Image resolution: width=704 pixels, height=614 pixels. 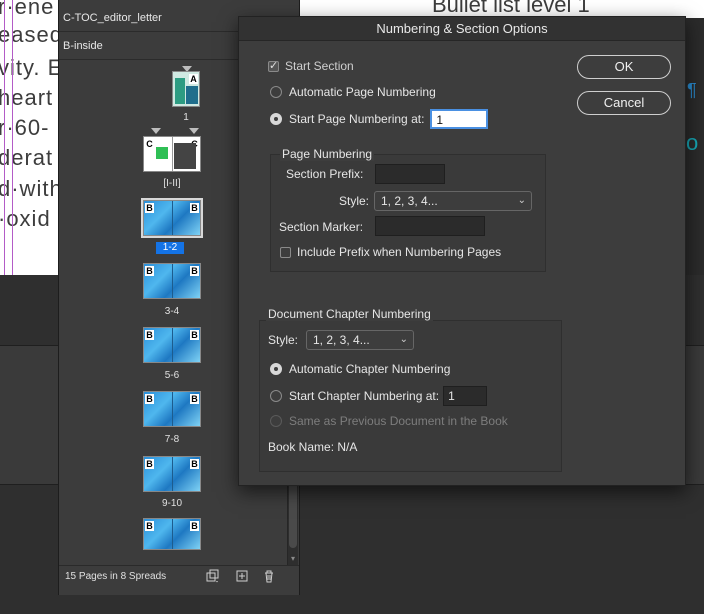 I want to click on start-chapter-number-input: 1, so click(x=465, y=396).